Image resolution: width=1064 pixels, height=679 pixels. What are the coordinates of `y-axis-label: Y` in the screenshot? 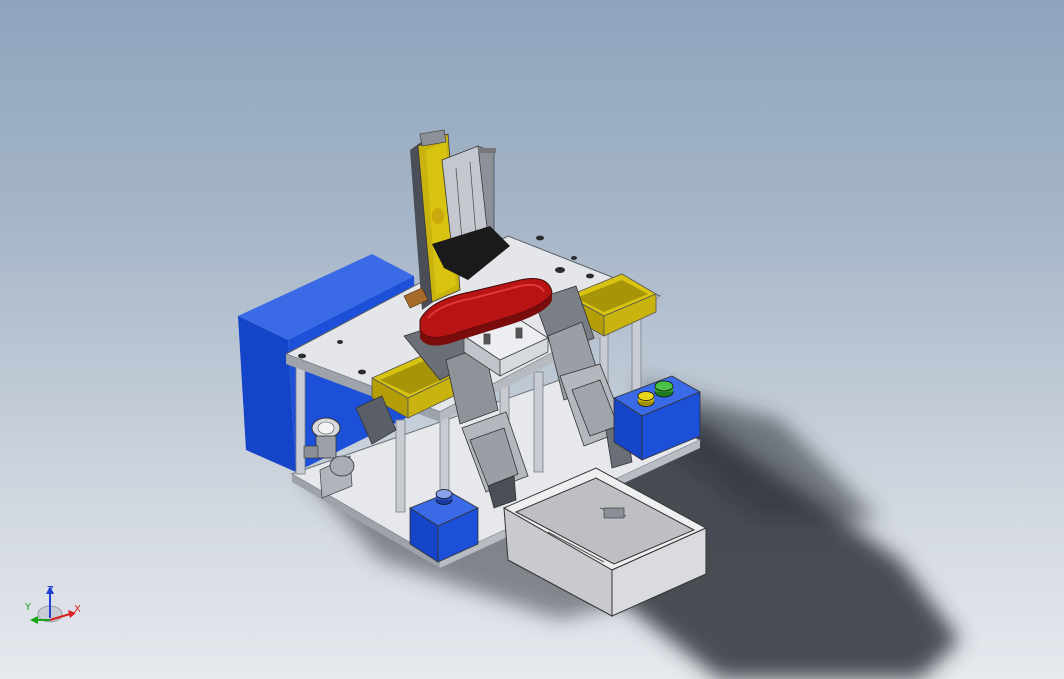 It's located at (28, 607).